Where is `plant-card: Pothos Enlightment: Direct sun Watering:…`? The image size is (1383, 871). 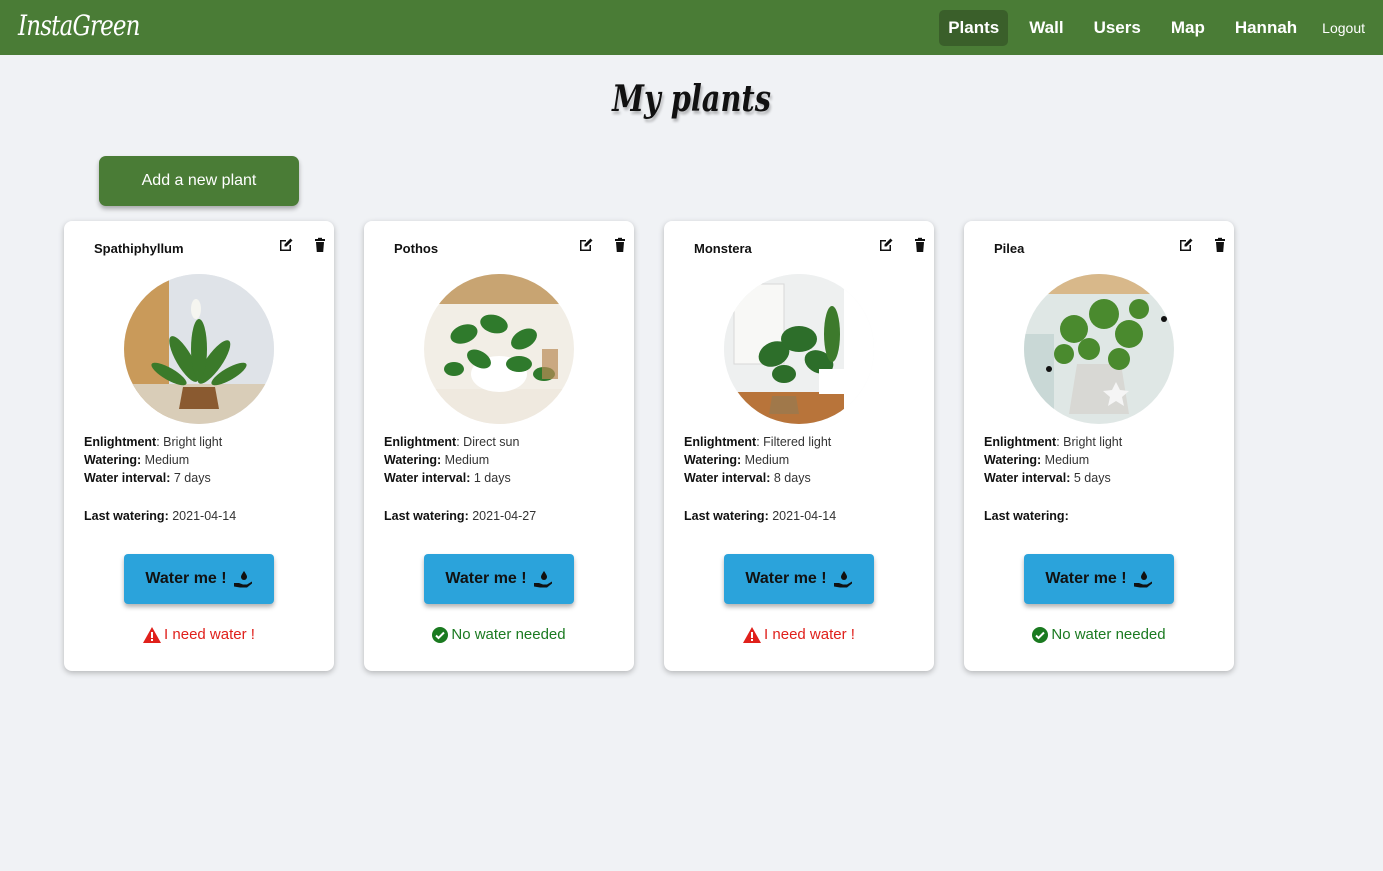 plant-card: Pothos Enlightment: Direct sun Watering:… is located at coordinates (499, 446).